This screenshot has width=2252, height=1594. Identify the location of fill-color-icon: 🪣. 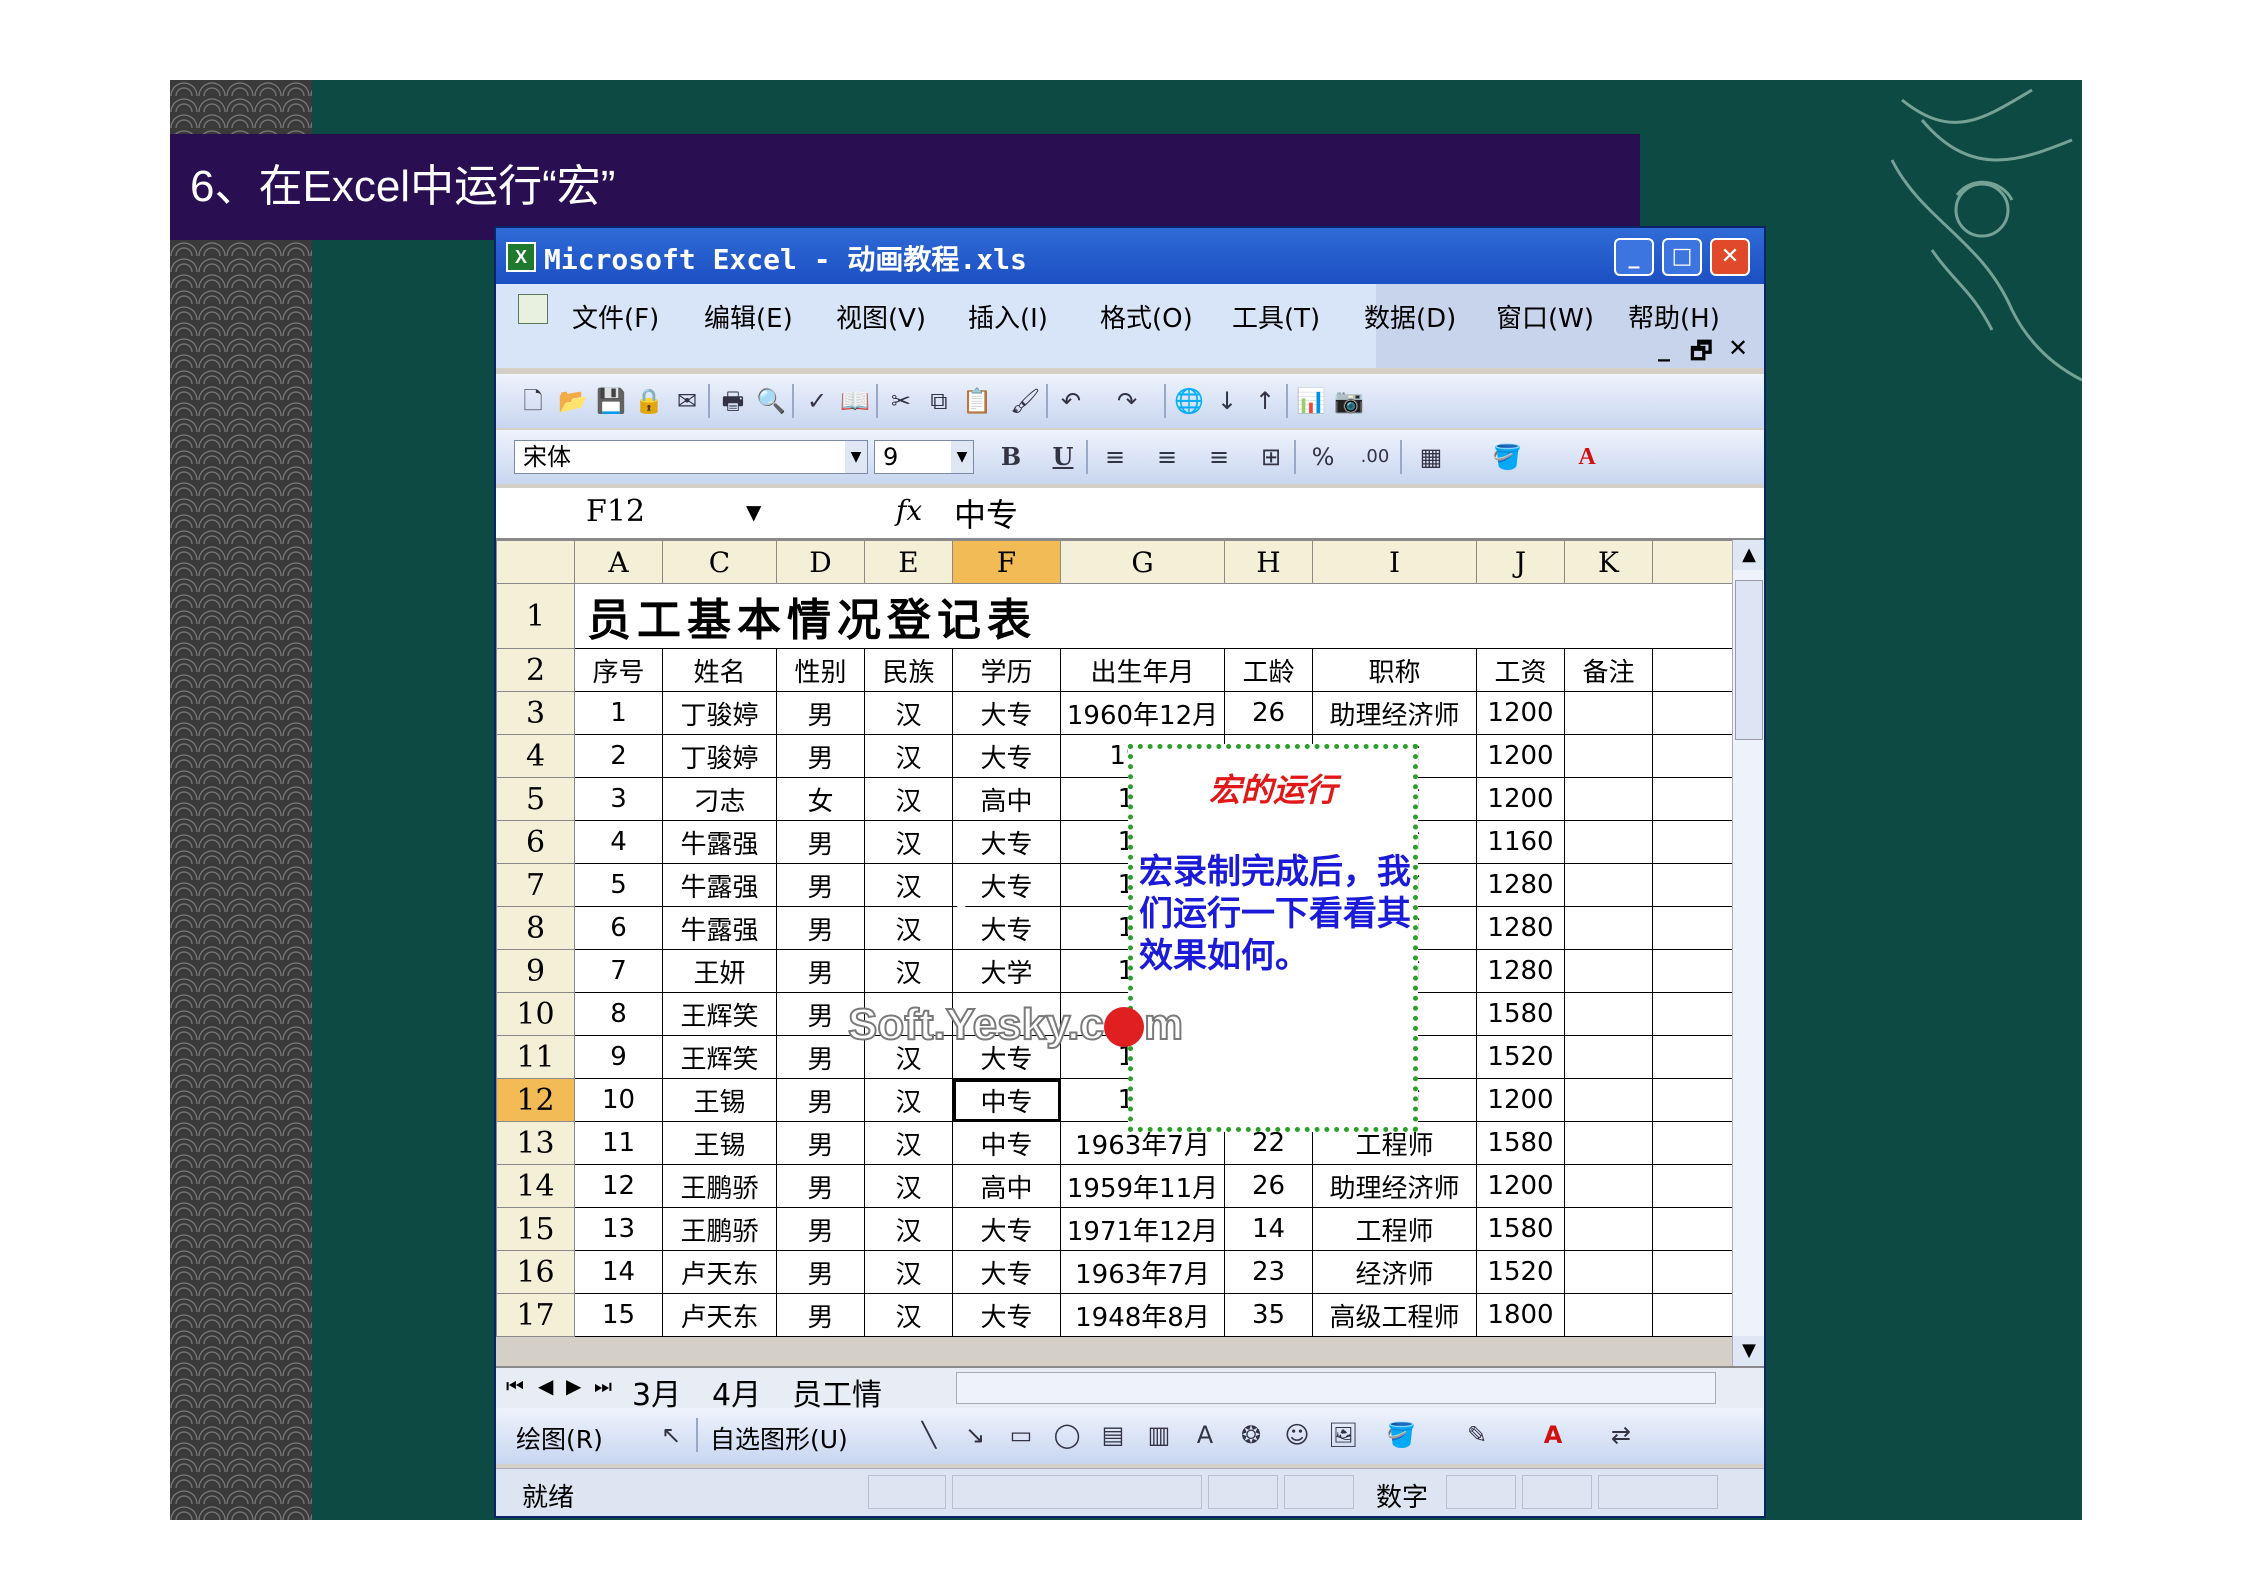
(1401, 1435).